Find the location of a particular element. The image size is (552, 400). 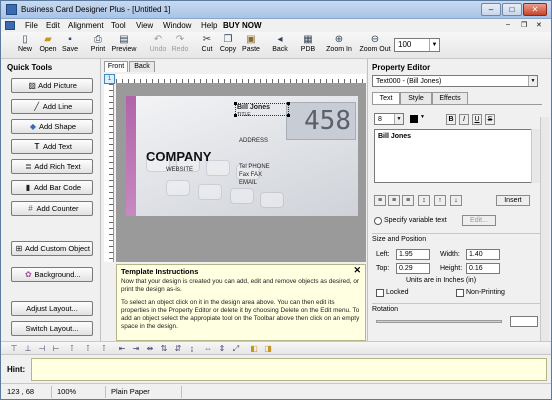

card-title-text: TITLE is located at coordinates (244, 115).